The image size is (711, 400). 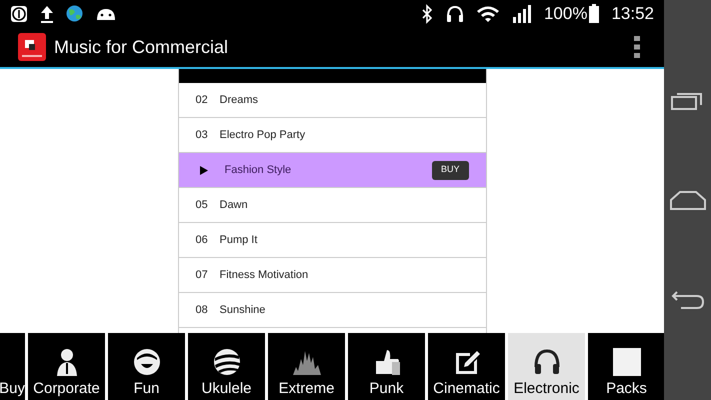 I want to click on track-number: 05, so click(x=202, y=205).